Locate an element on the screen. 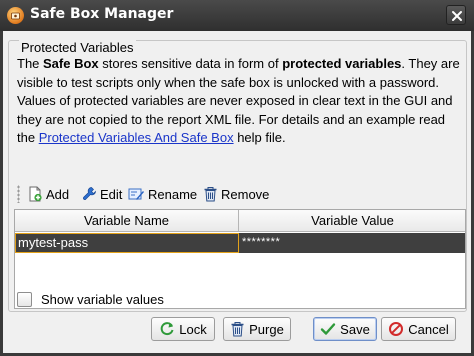  column-header-variable-name: Variable Name is located at coordinates (127, 221).